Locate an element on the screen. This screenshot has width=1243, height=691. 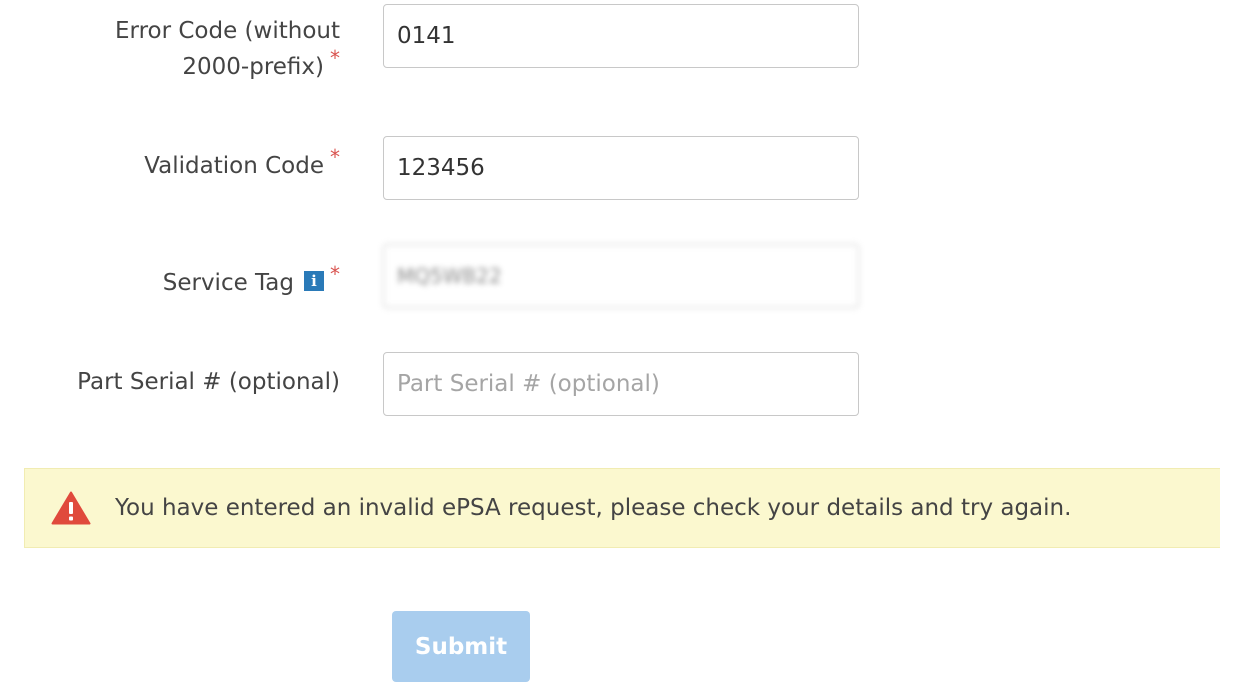
submit-button: Submit is located at coordinates (461, 646).